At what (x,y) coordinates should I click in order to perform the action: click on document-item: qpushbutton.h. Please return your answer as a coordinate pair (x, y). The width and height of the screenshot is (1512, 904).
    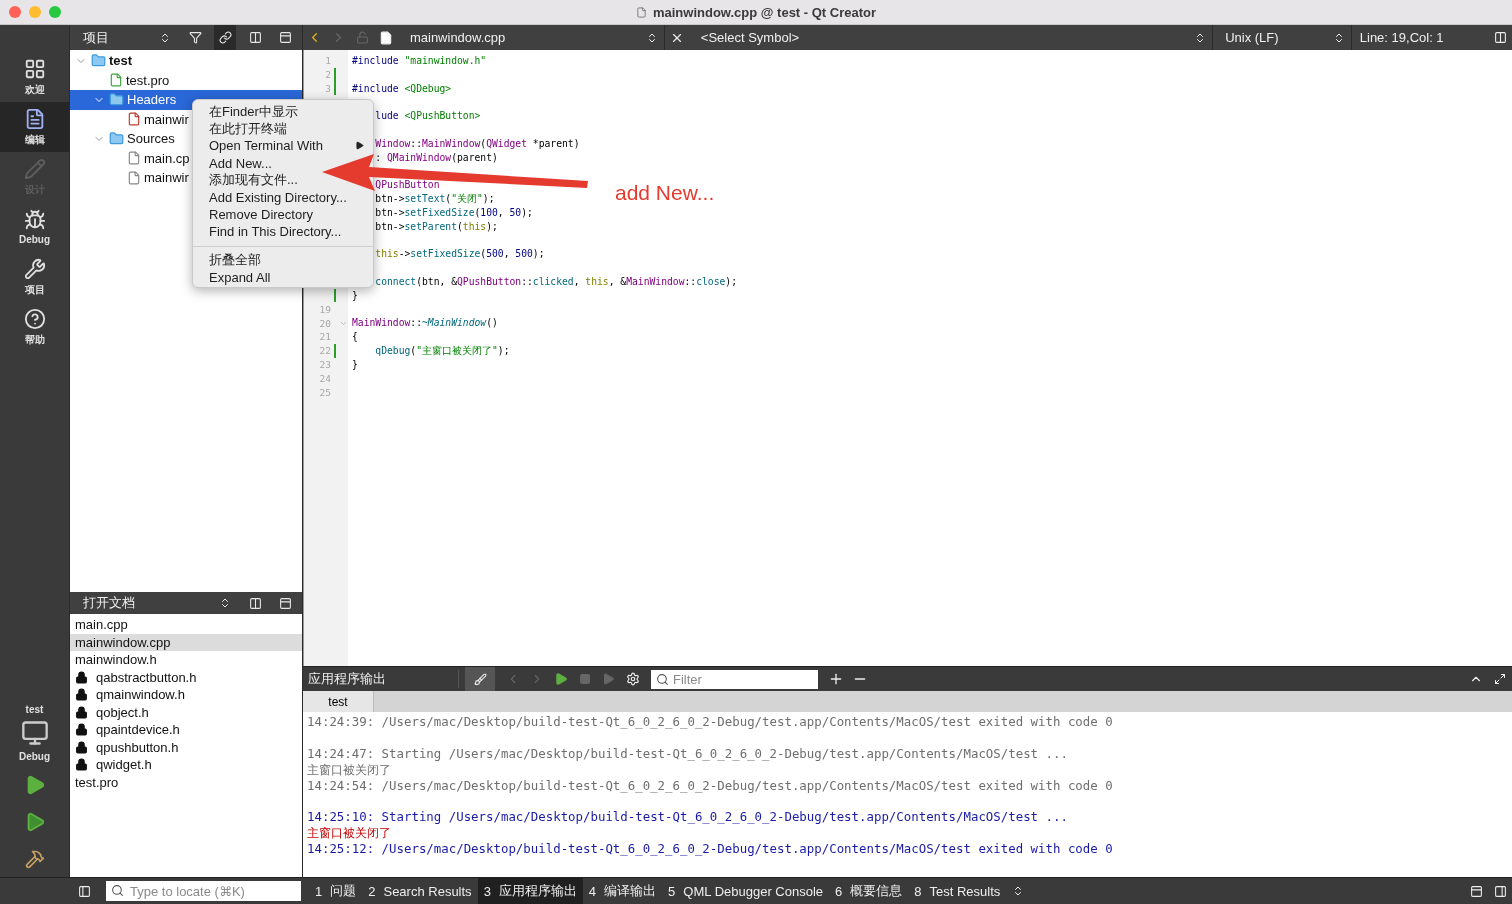
    Looking at the image, I should click on (186, 747).